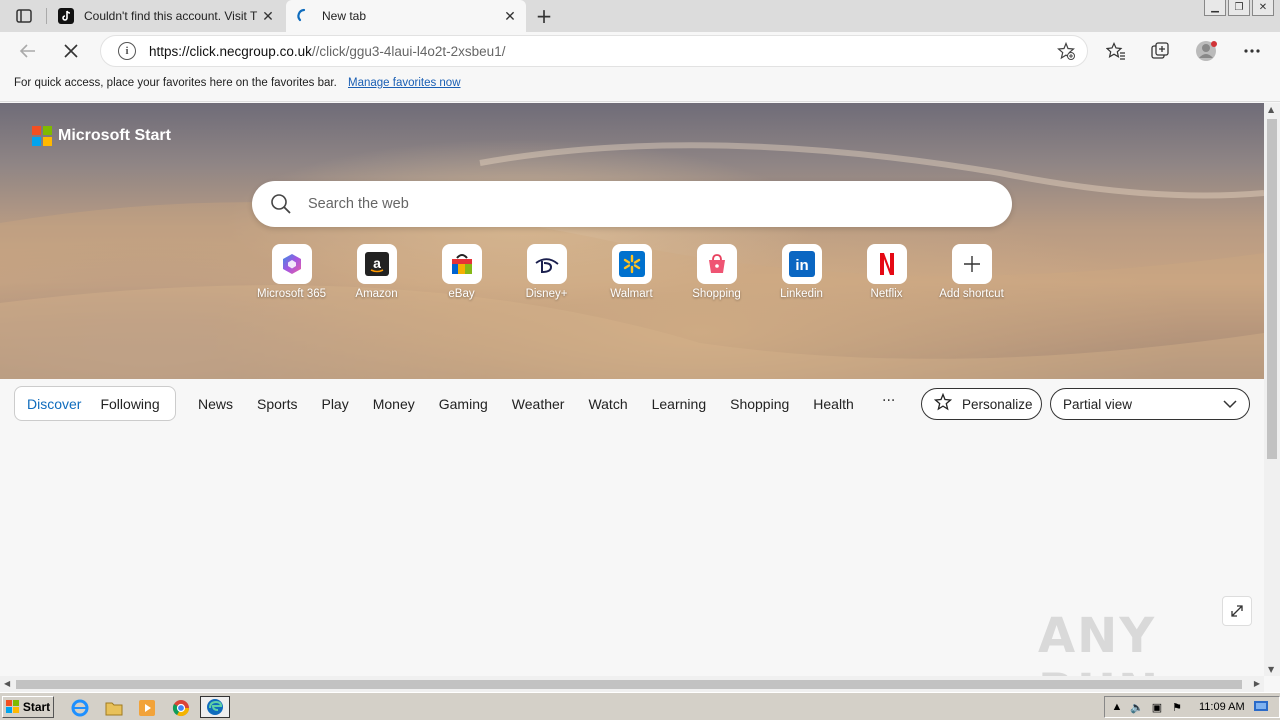 The height and width of the screenshot is (720, 1280). What do you see at coordinates (358, 204) in the screenshot?
I see `search-input: Search the web` at bounding box center [358, 204].